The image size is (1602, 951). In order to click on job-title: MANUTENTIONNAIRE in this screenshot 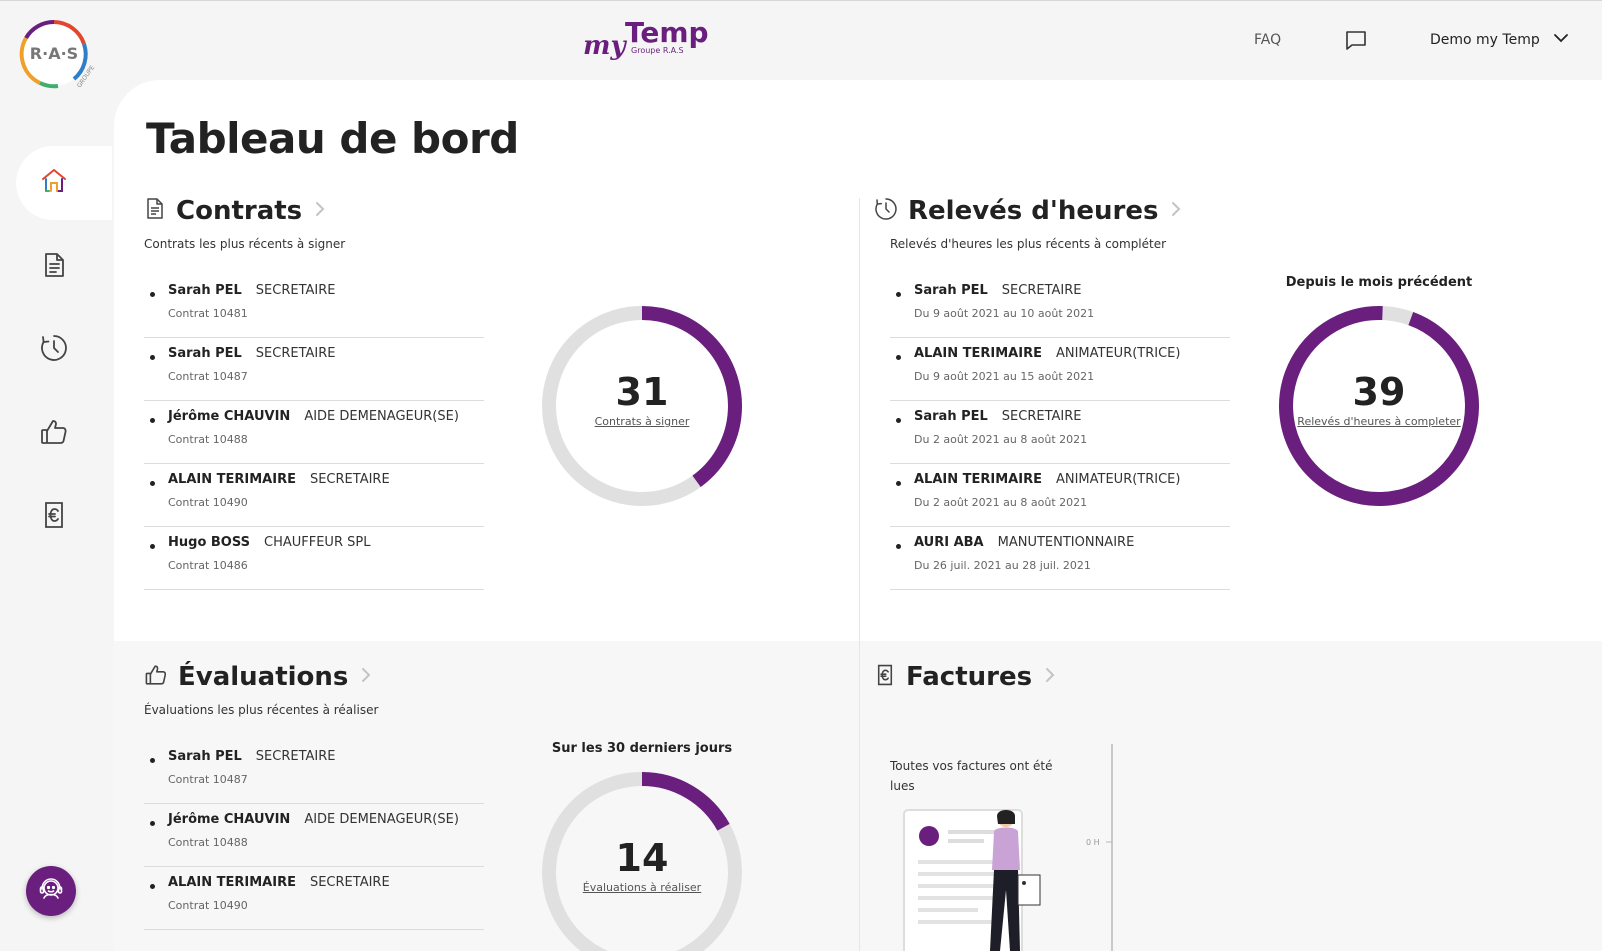, I will do `click(1066, 542)`.